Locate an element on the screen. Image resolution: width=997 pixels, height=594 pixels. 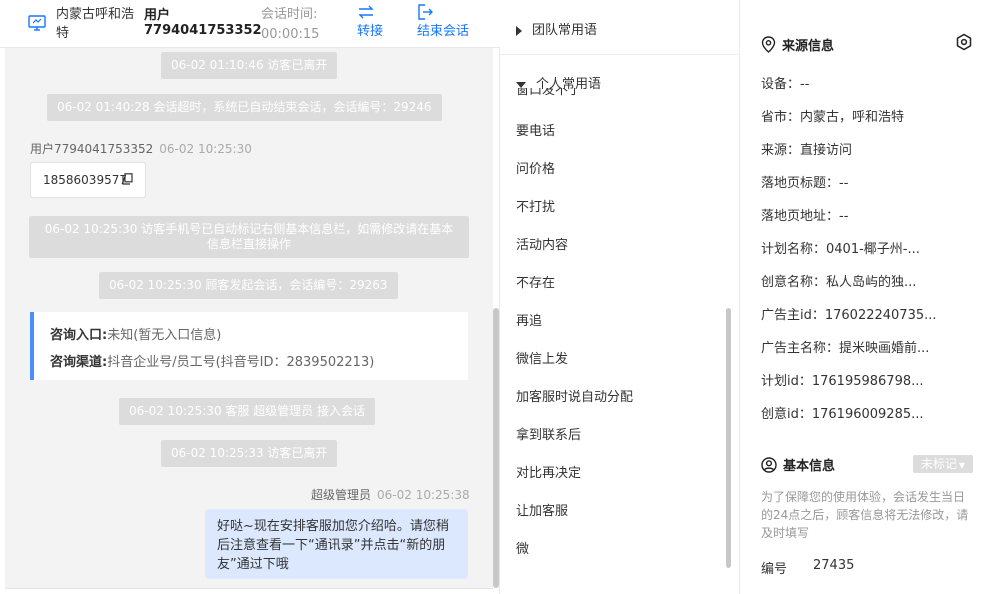
consult-channel-row: 咨询渠道:抖音企业号/员工号(抖音号ID：2839502213) is located at coordinates (259, 362).